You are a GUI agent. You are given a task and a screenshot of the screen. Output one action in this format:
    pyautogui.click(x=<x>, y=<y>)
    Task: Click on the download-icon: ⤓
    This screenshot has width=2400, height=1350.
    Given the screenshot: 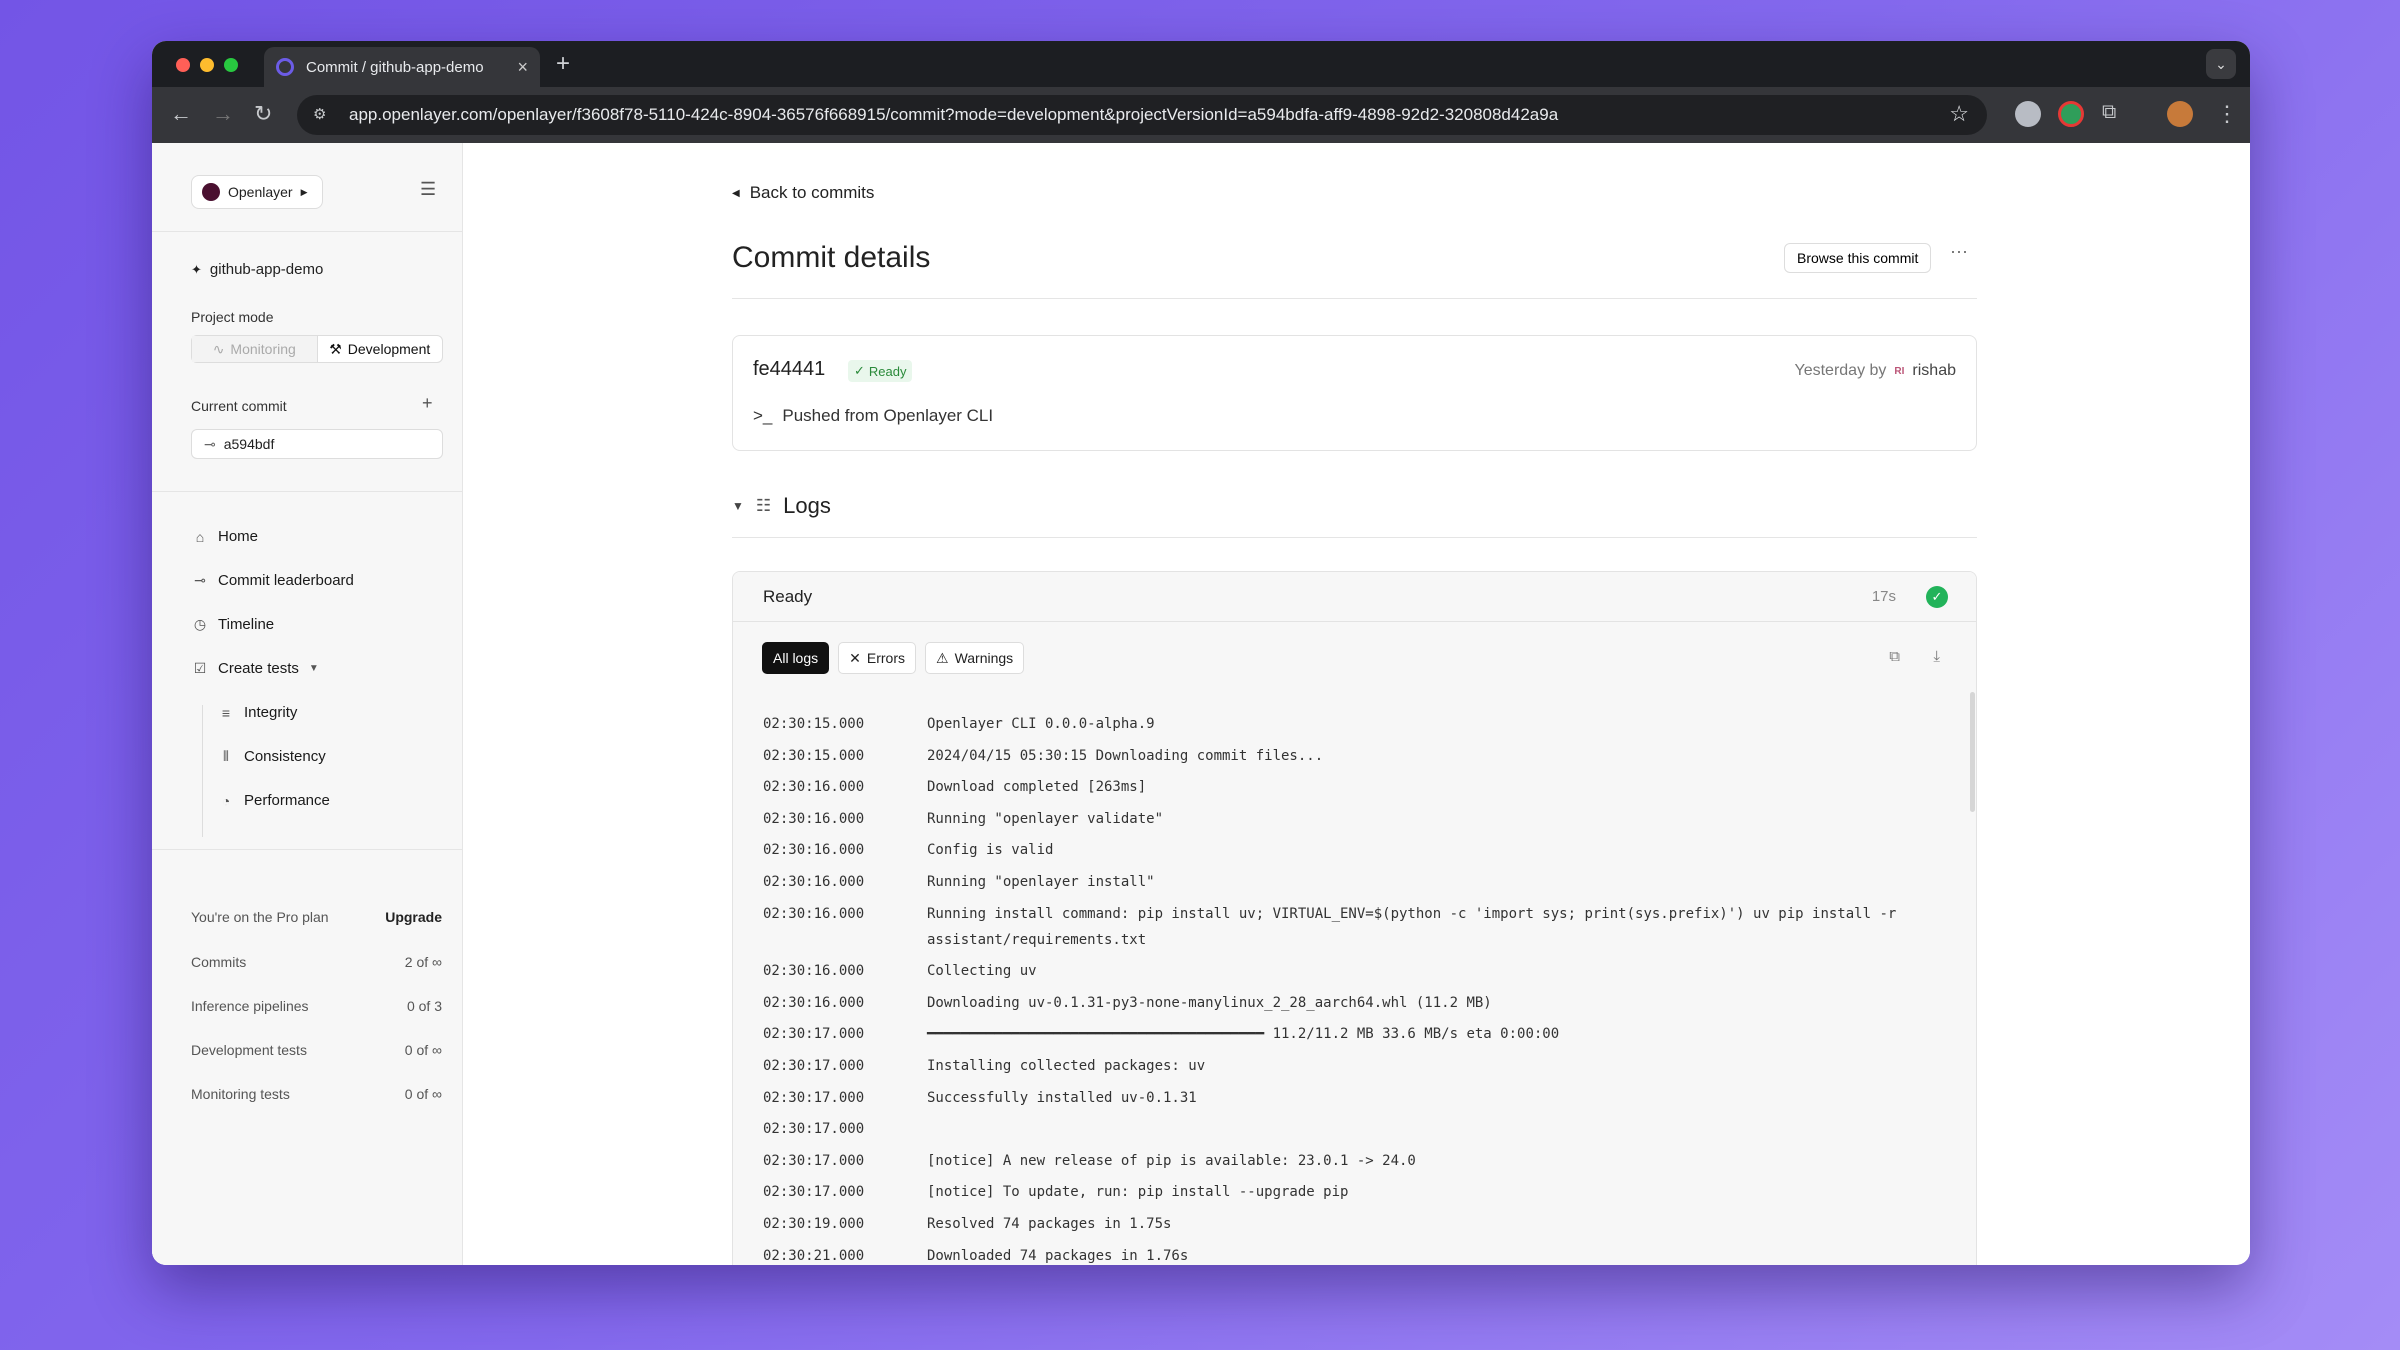 What is the action you would take?
    pyautogui.click(x=1936, y=656)
    